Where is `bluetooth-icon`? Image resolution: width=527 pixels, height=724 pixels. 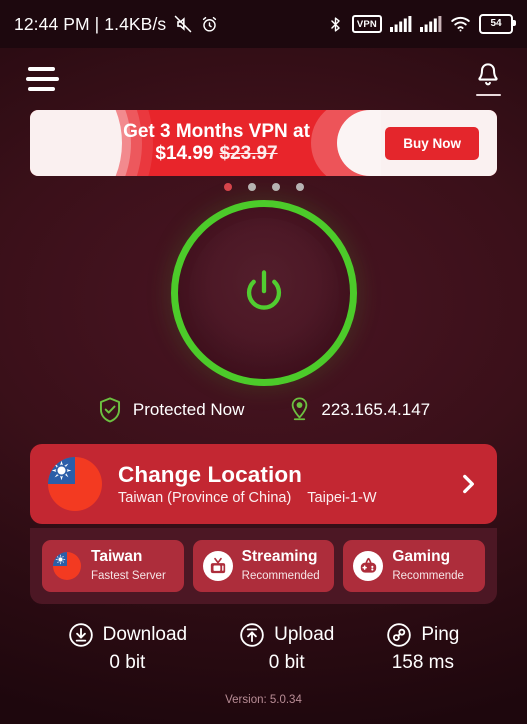
bluetooth-icon is located at coordinates (335, 24).